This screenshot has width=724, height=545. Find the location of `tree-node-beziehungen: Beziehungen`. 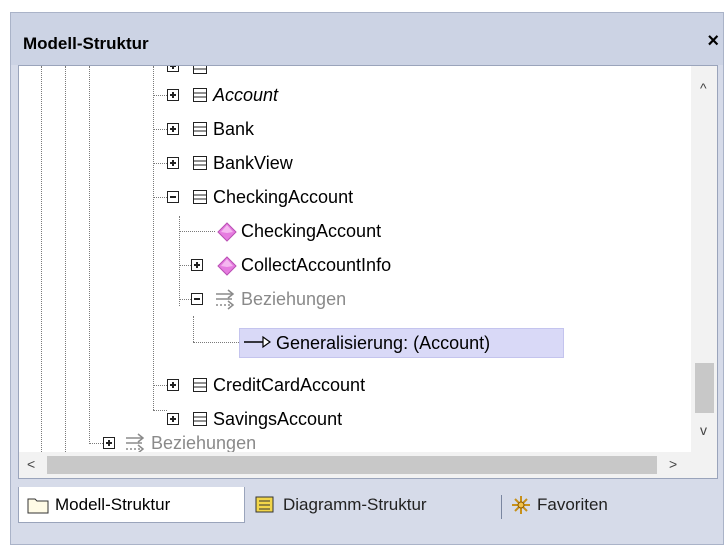

tree-node-beziehungen: Beziehungen is located at coordinates (293, 299).